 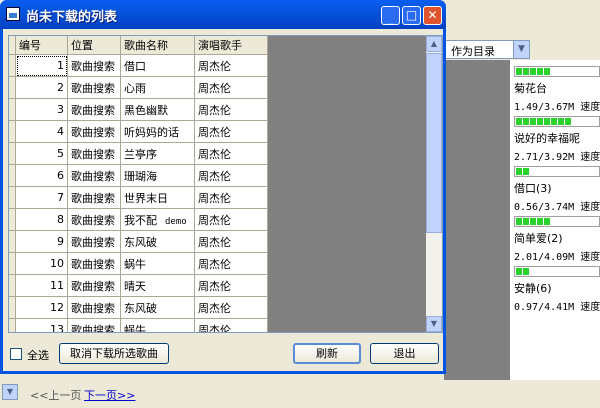 I want to click on column-header-artist: 演唱歌手, so click(x=231, y=45).